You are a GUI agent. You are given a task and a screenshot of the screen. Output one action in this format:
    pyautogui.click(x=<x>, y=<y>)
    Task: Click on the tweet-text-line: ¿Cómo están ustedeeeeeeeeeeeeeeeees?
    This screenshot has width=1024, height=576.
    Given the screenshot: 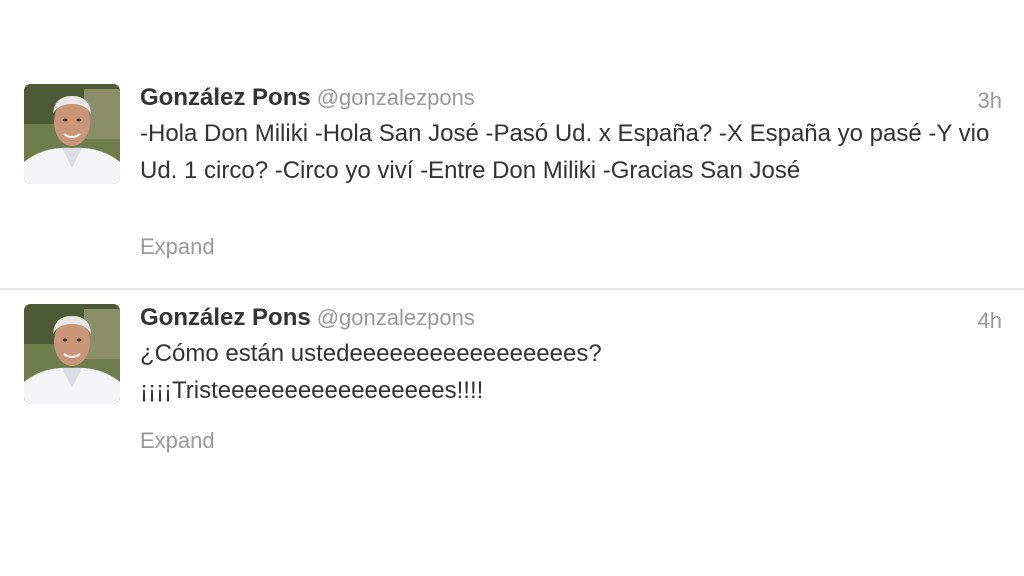 What is the action you would take?
    pyautogui.click(x=371, y=353)
    